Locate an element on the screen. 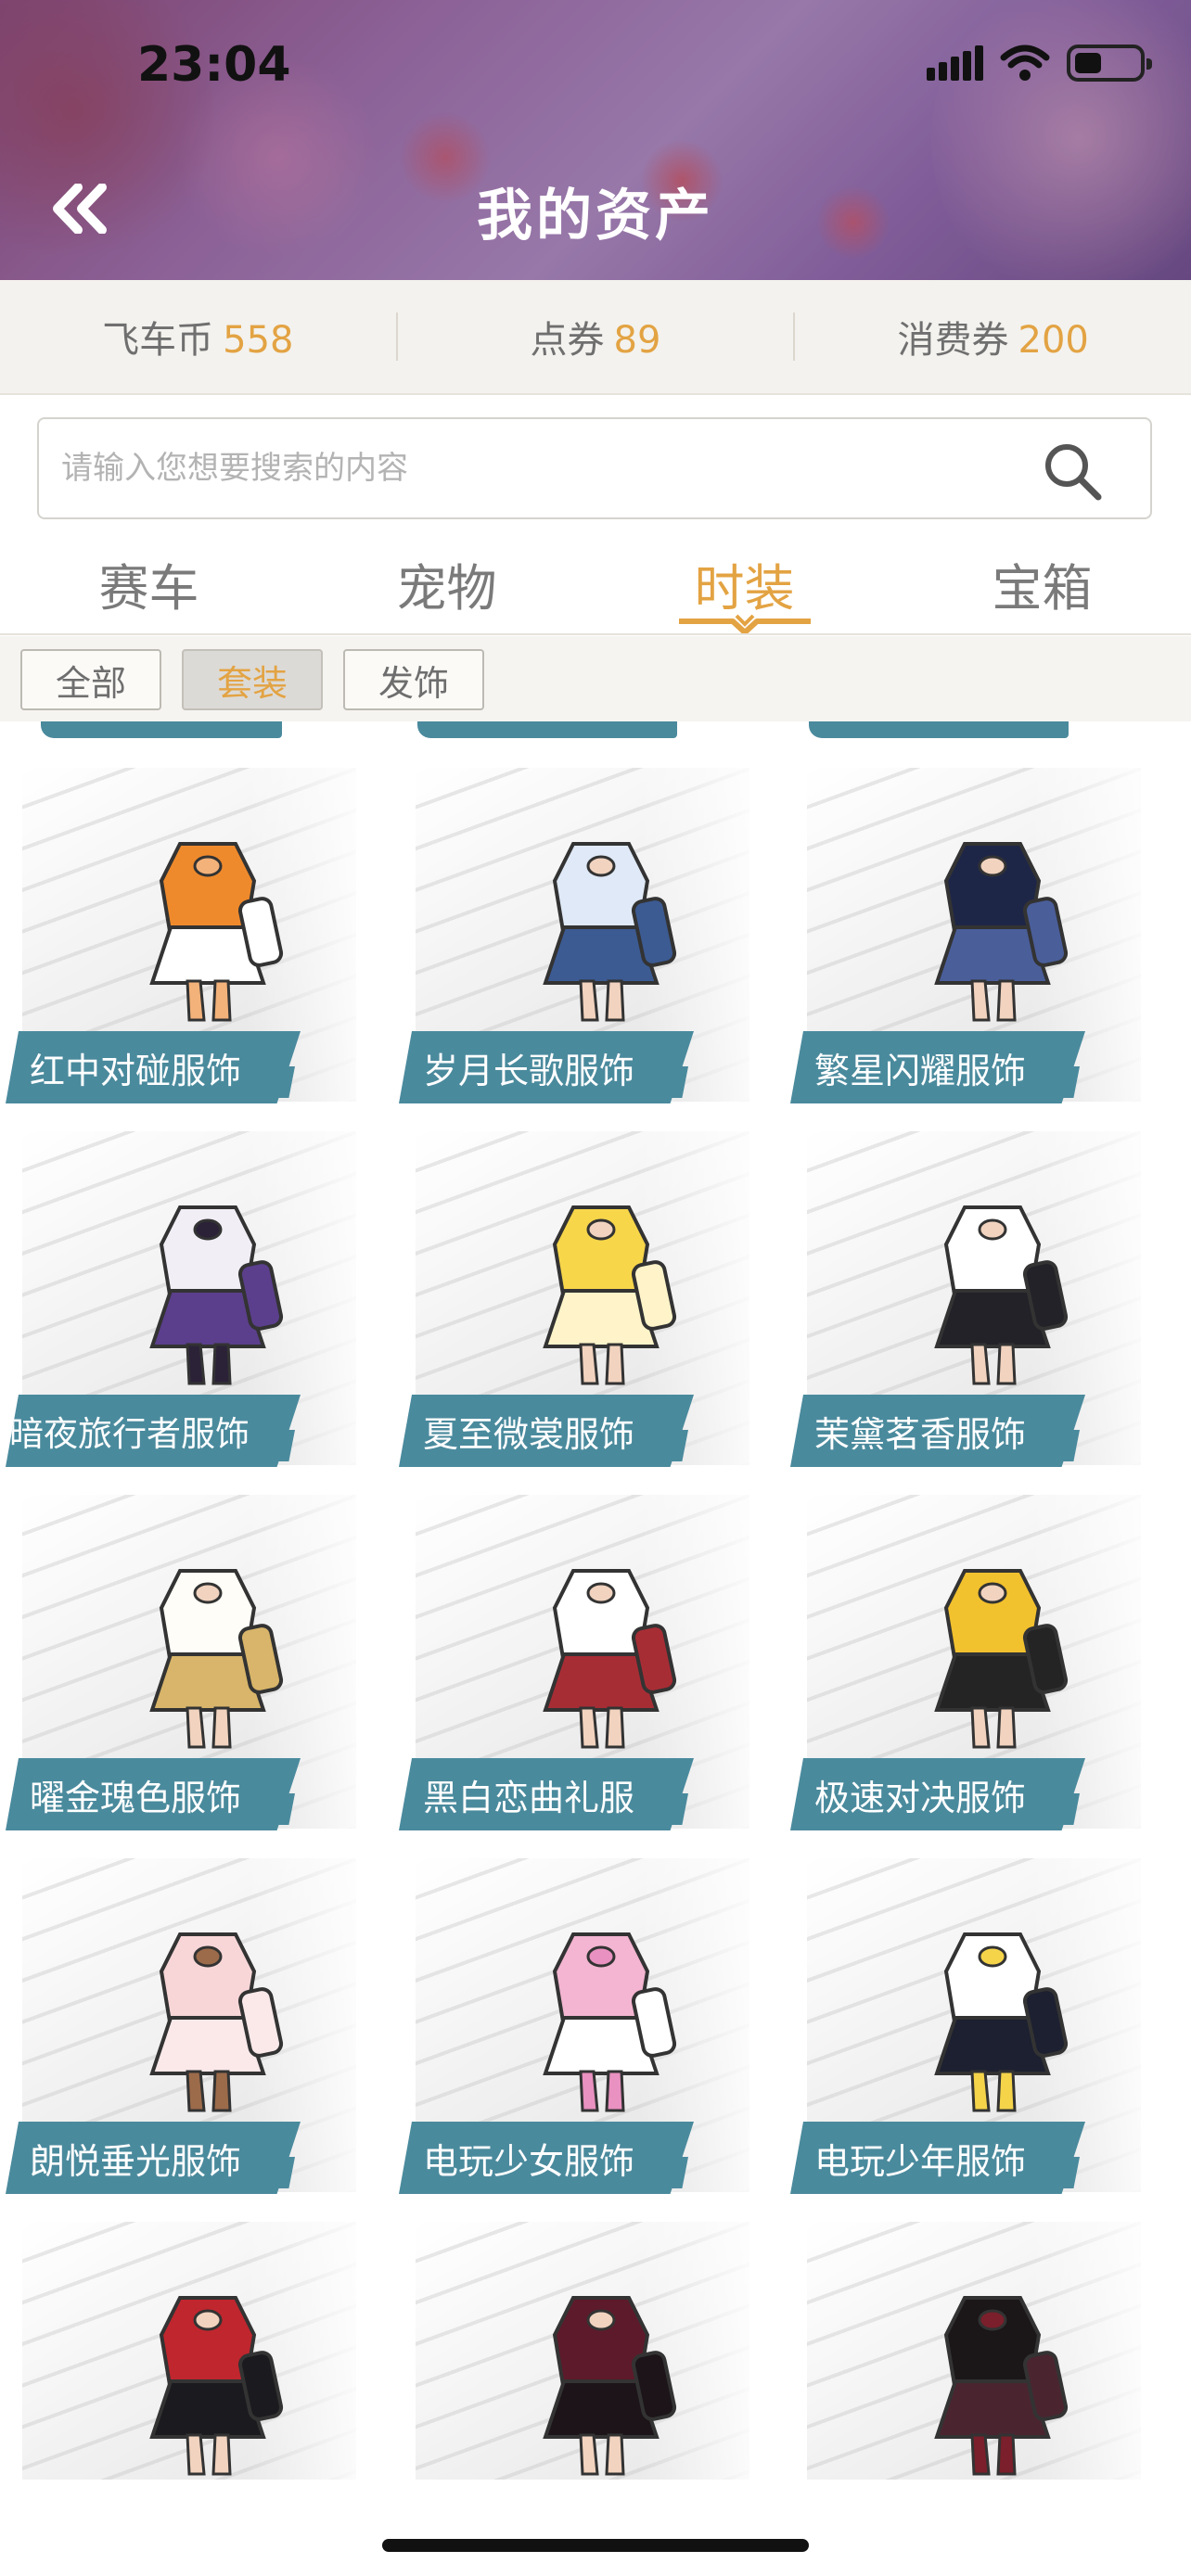 The width and height of the screenshot is (1191, 2576). outfit-item-card: 黑白恋曲礼服 is located at coordinates (575, 1667).